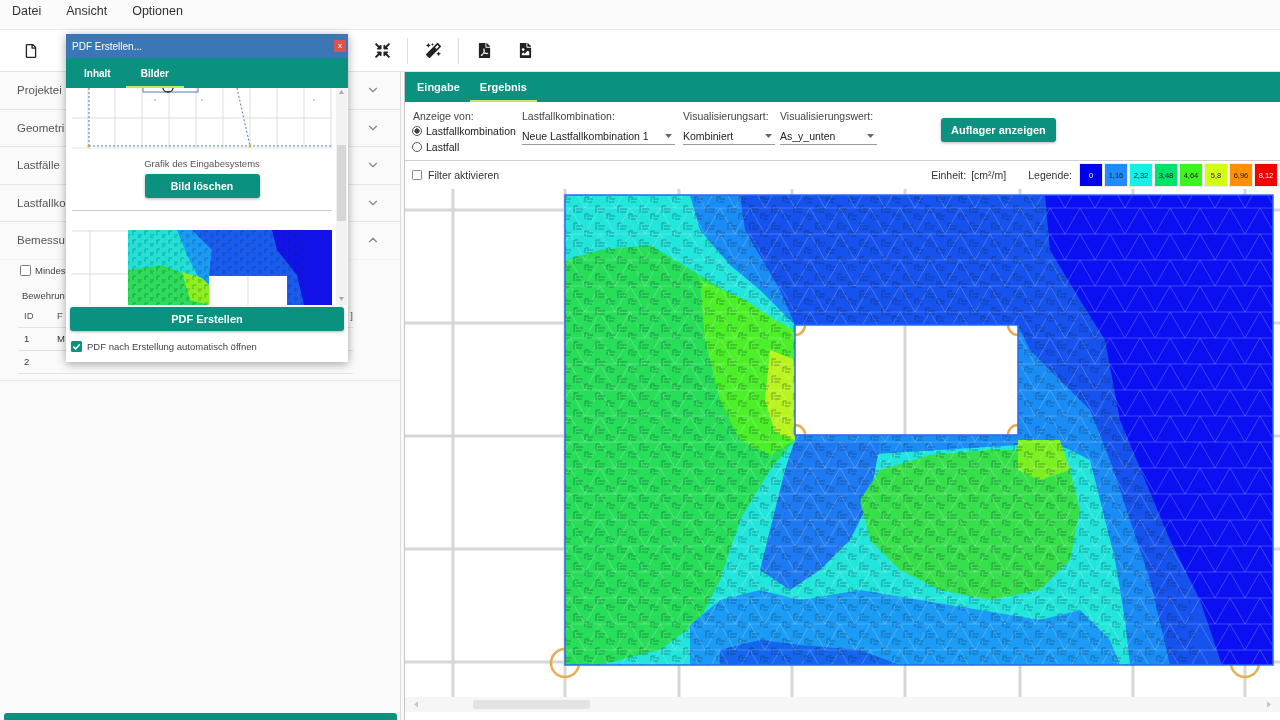  I want to click on tab: Inhalt, so click(97, 73).